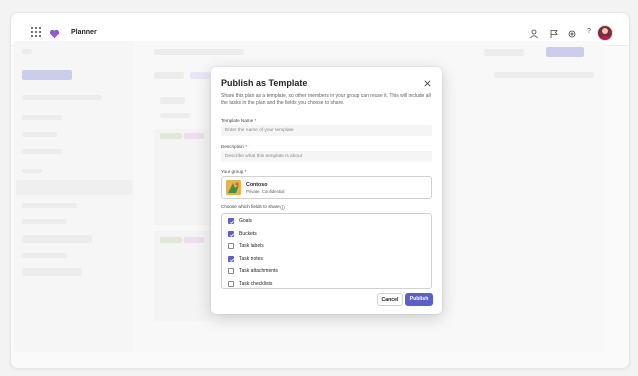  I want to click on people-icon, so click(534, 34).